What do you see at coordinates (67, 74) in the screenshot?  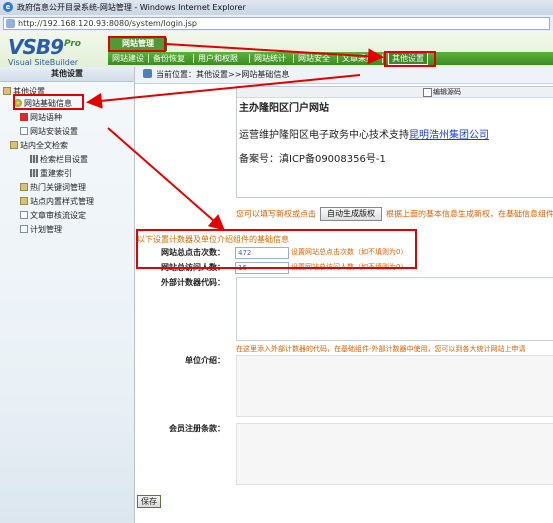 I see `sidebar-title: 其他设置` at bounding box center [67, 74].